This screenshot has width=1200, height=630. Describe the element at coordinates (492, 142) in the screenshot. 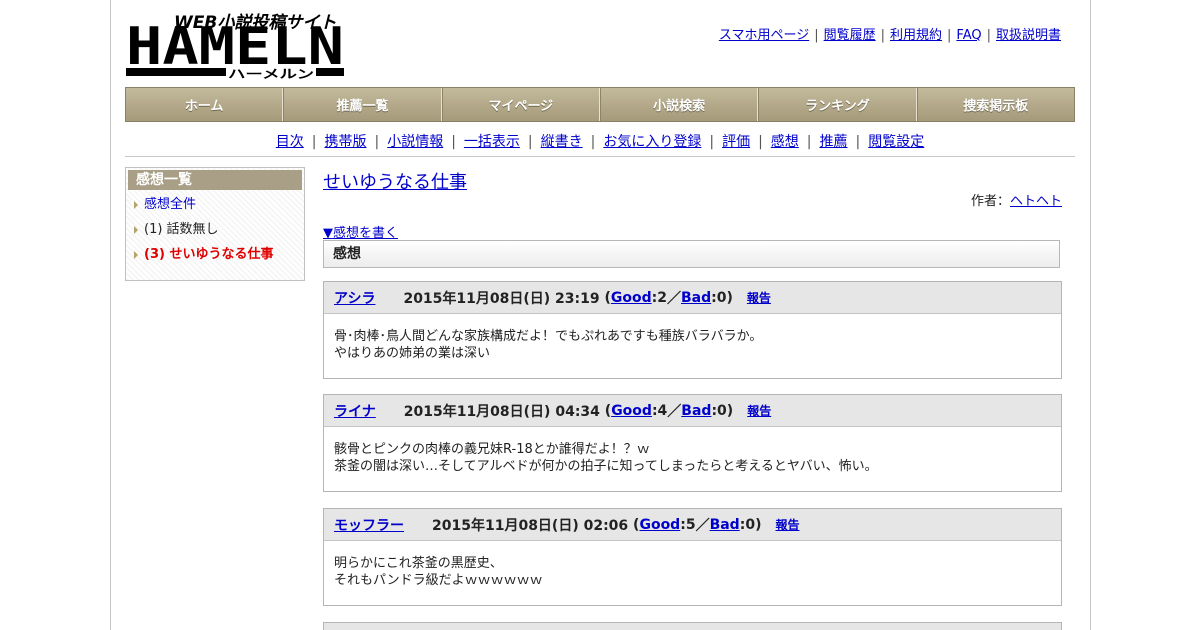

I see `subnav-show-all: 一括表示` at that location.